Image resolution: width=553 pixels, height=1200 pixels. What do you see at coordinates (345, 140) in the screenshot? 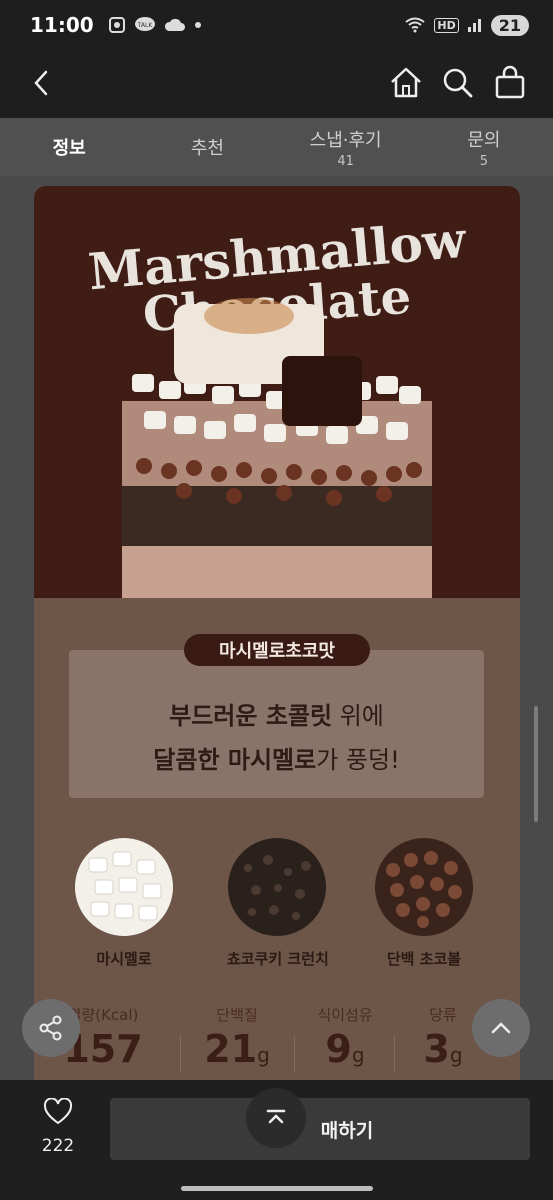
I see `tab-label: 스냅·후기` at bounding box center [345, 140].